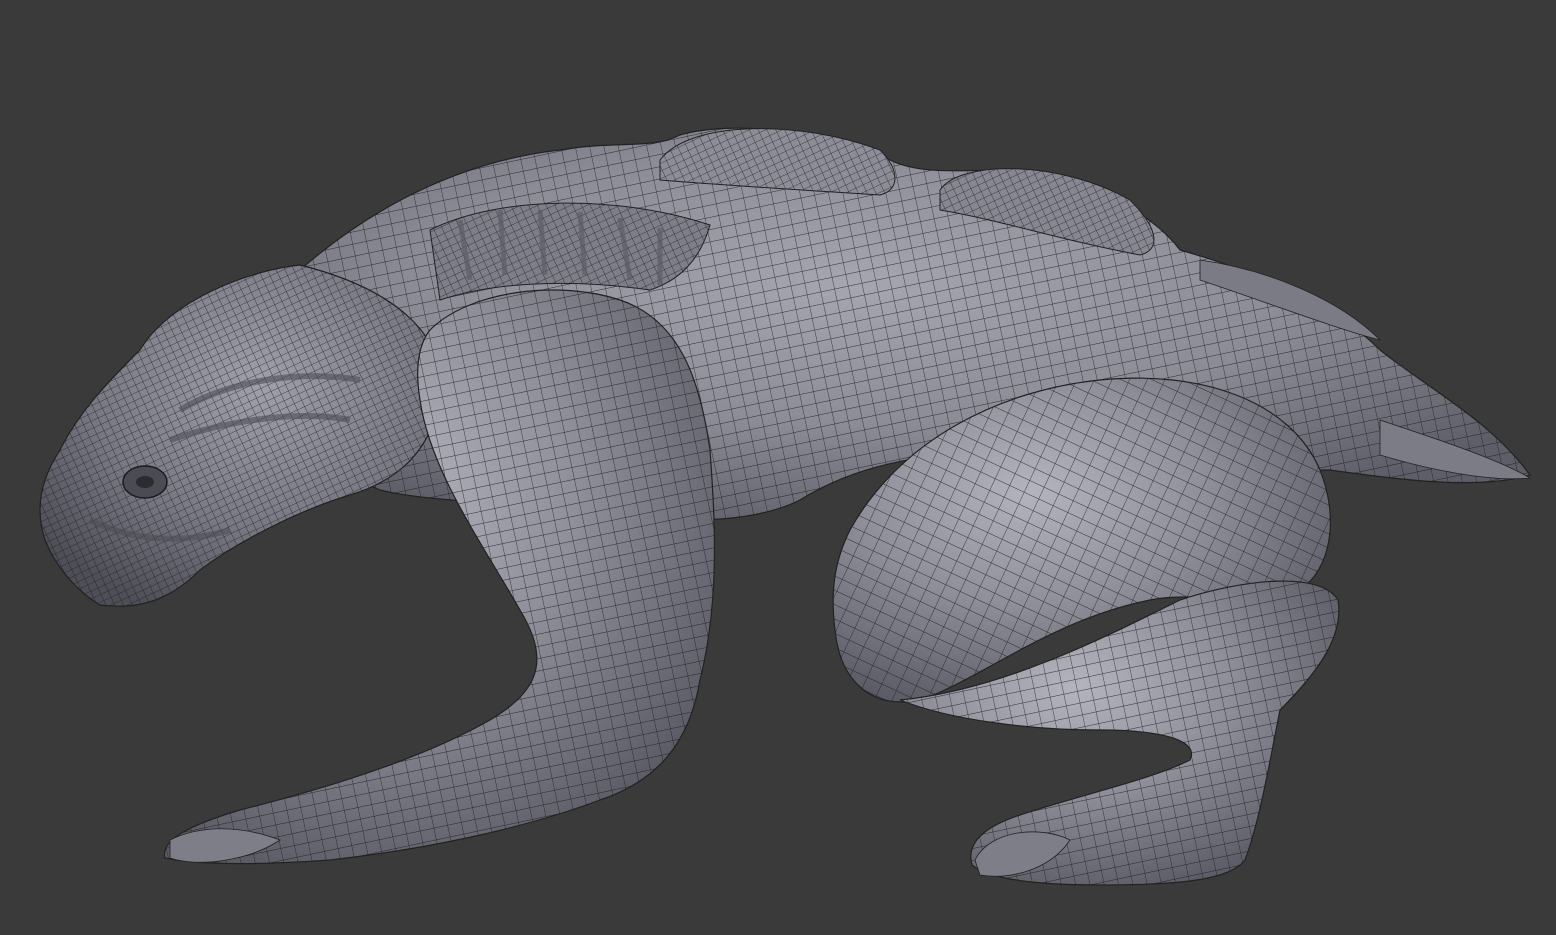 The image size is (1556, 935). Describe the element at coordinates (145, 482) in the screenshot. I see `eye` at that location.